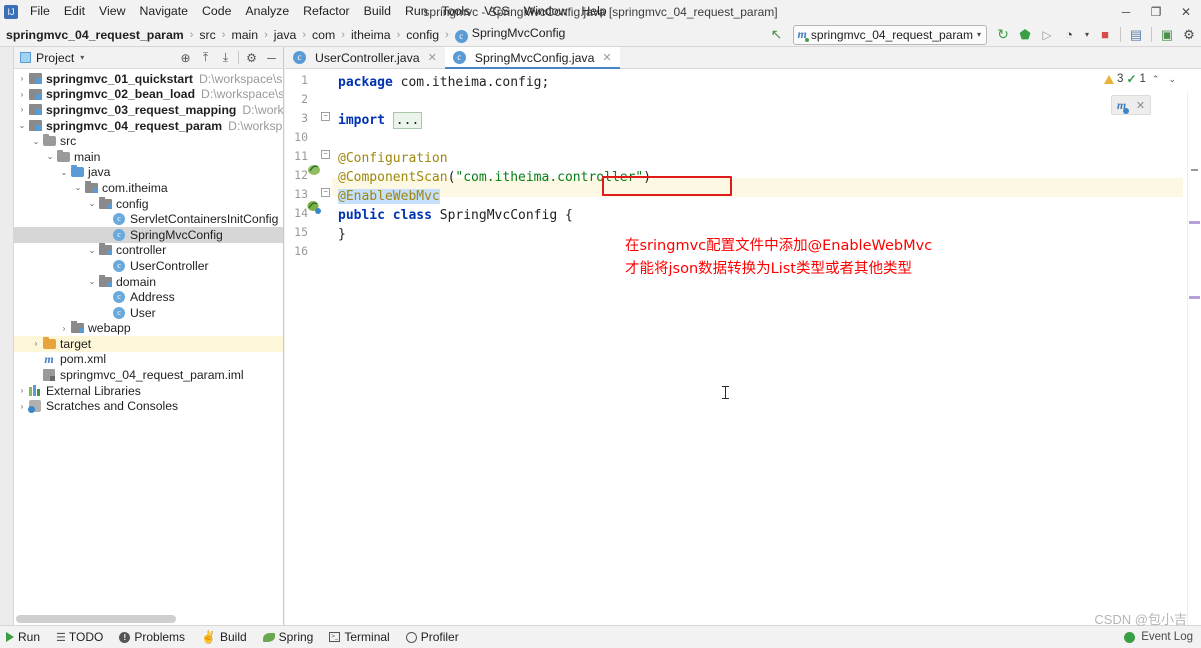 Image resolution: width=1201 pixels, height=648 pixels. What do you see at coordinates (148, 282) in the screenshot?
I see `tree-item-domain: ⌄ domain` at bounding box center [148, 282].